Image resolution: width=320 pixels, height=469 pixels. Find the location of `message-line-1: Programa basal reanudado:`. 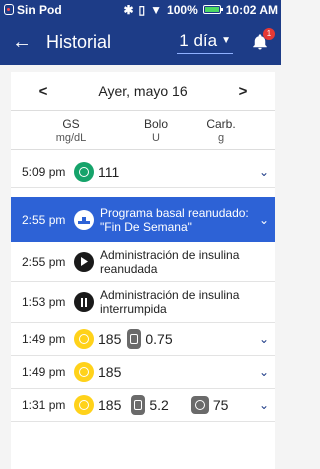

message-line-1: Programa basal reanudado: is located at coordinates (174, 212).